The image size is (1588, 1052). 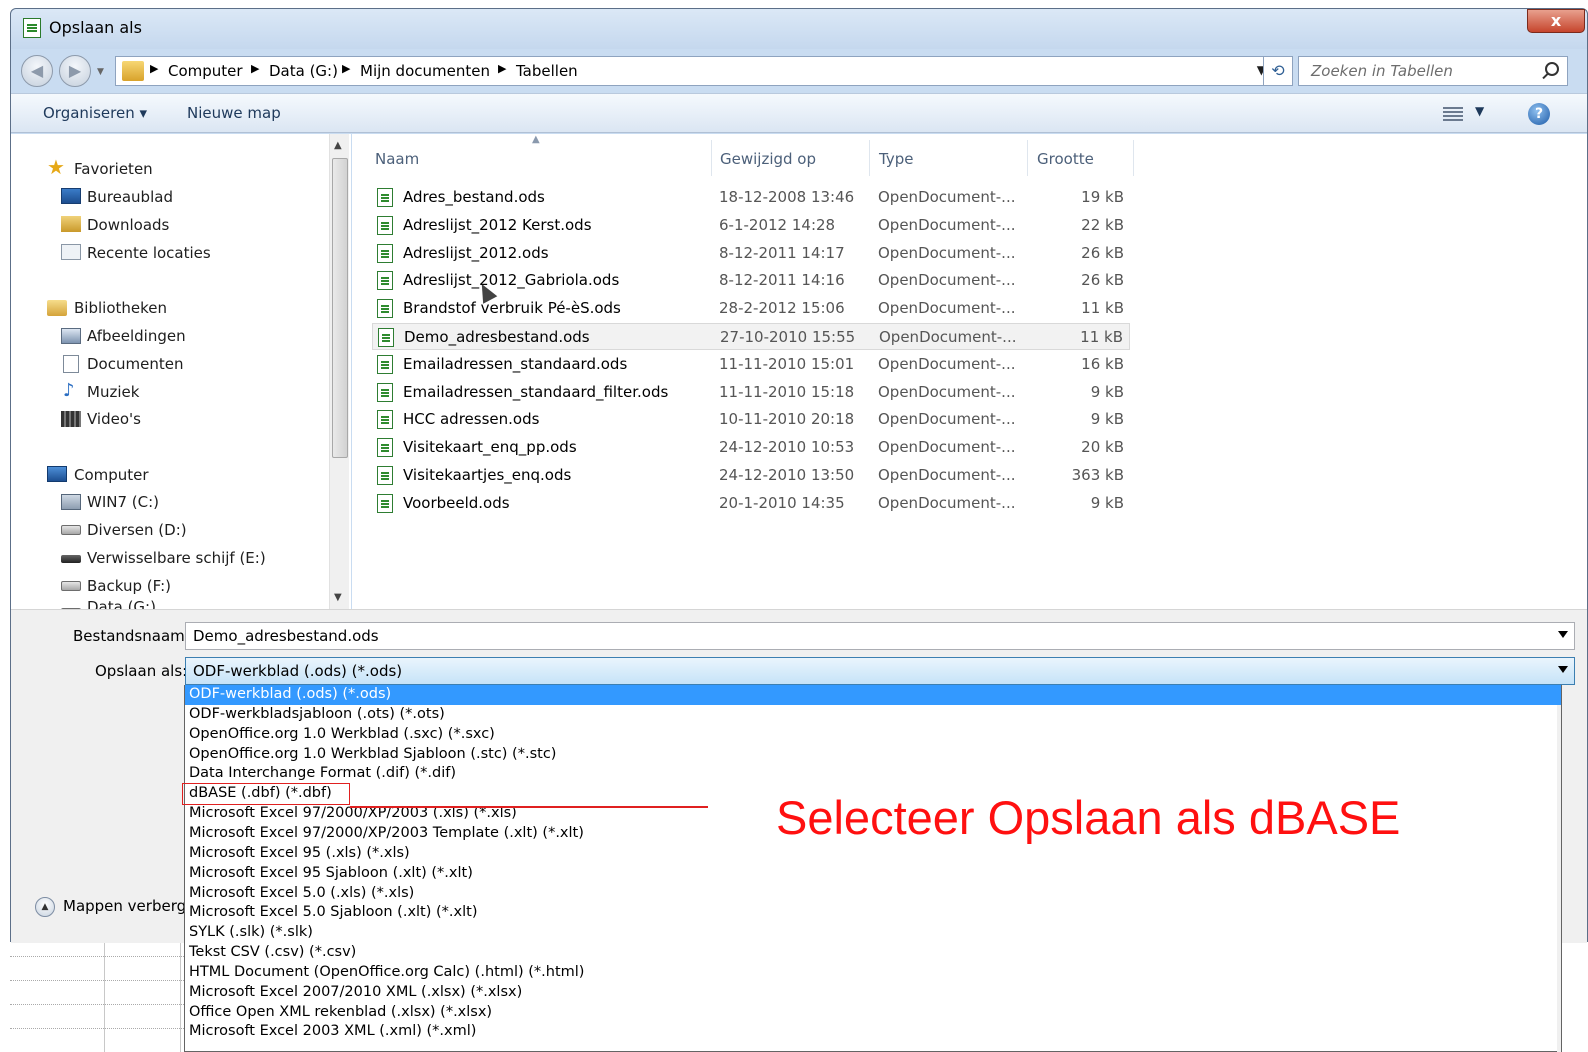 I want to click on nav-libraries: Bibliotheken, so click(x=120, y=308).